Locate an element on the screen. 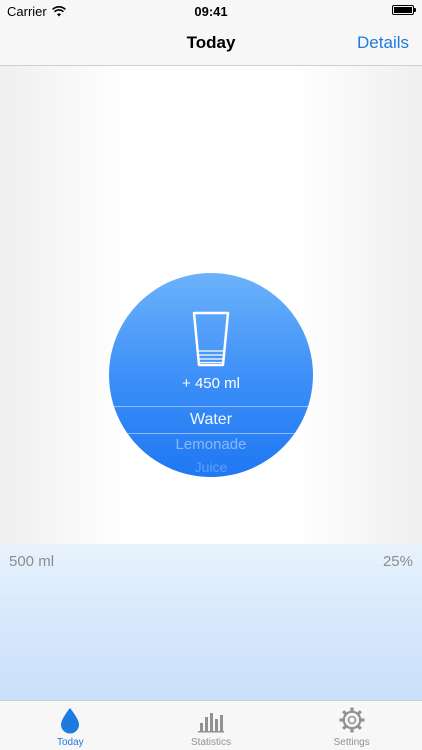 This screenshot has height=750, width=422. status-bar: Carrier 09:41 is located at coordinates (211, 11).